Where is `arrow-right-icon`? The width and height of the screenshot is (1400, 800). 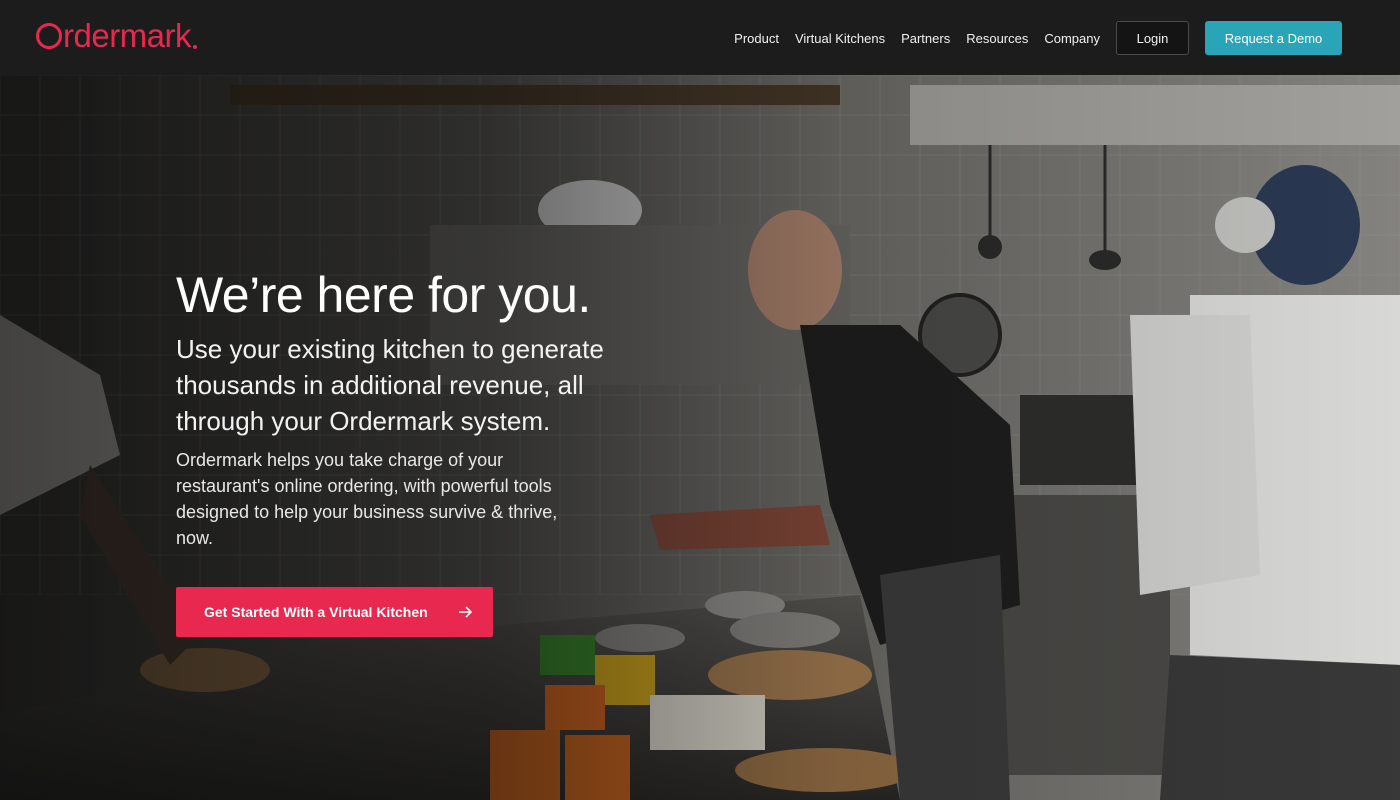 arrow-right-icon is located at coordinates (466, 612).